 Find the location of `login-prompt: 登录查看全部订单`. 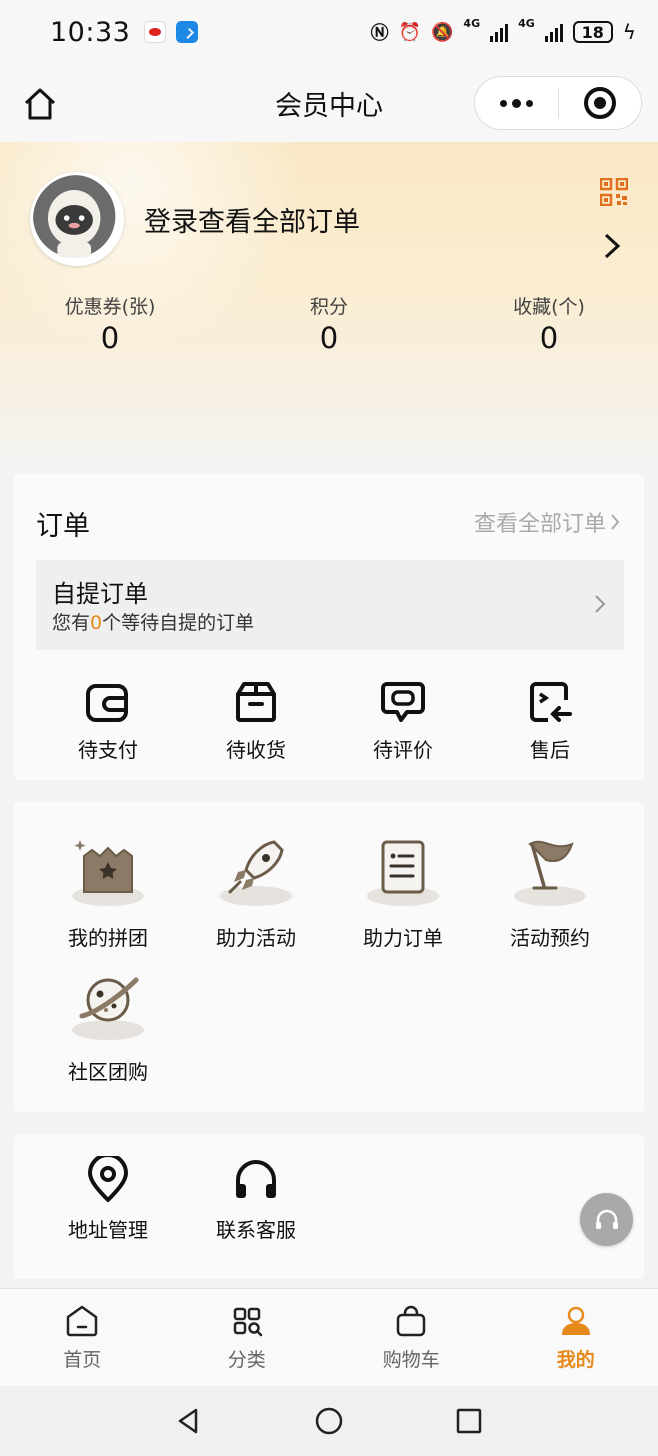

login-prompt: 登录查看全部订单 is located at coordinates (252, 219).